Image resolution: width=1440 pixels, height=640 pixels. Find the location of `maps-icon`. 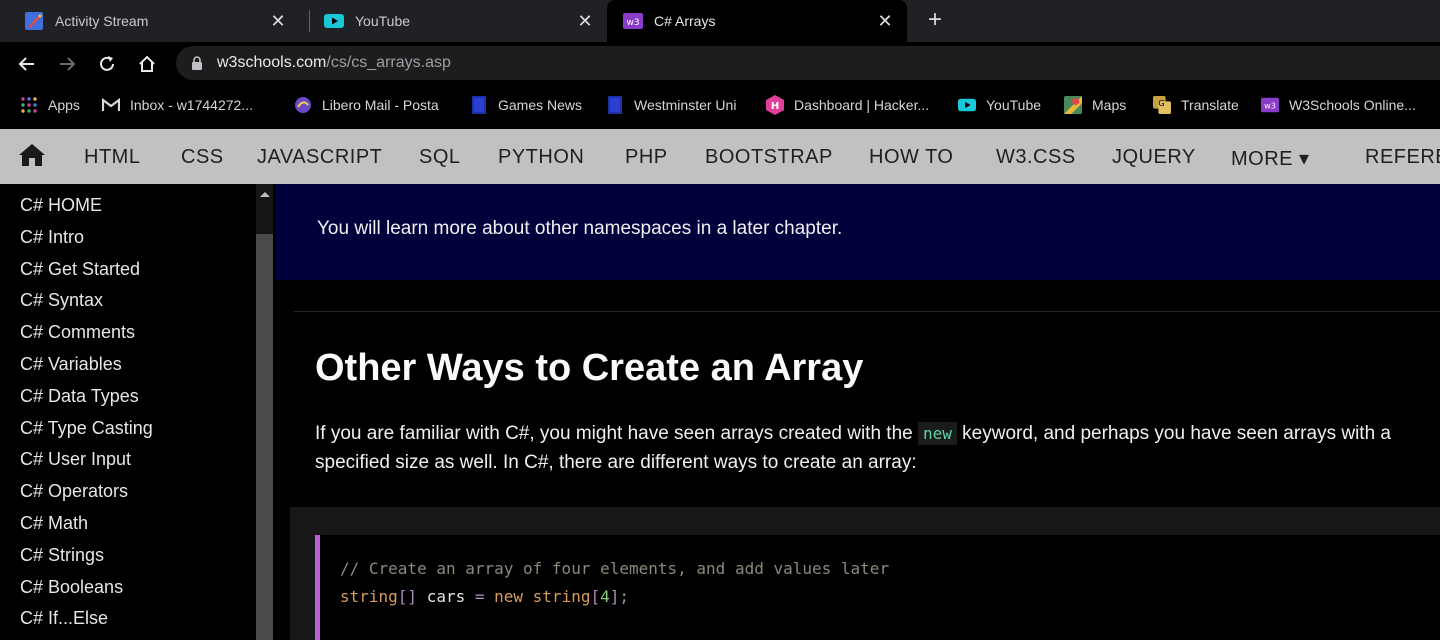

maps-icon is located at coordinates (1073, 105).